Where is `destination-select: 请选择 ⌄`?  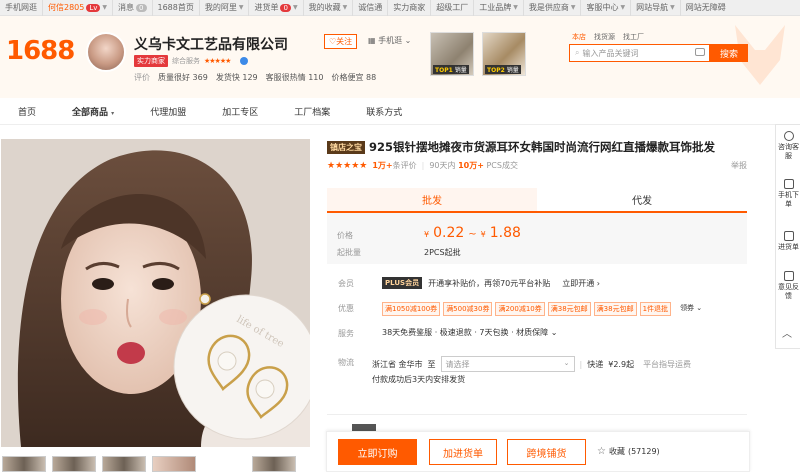
destination-select: 请选择 ⌄ is located at coordinates (507, 364).